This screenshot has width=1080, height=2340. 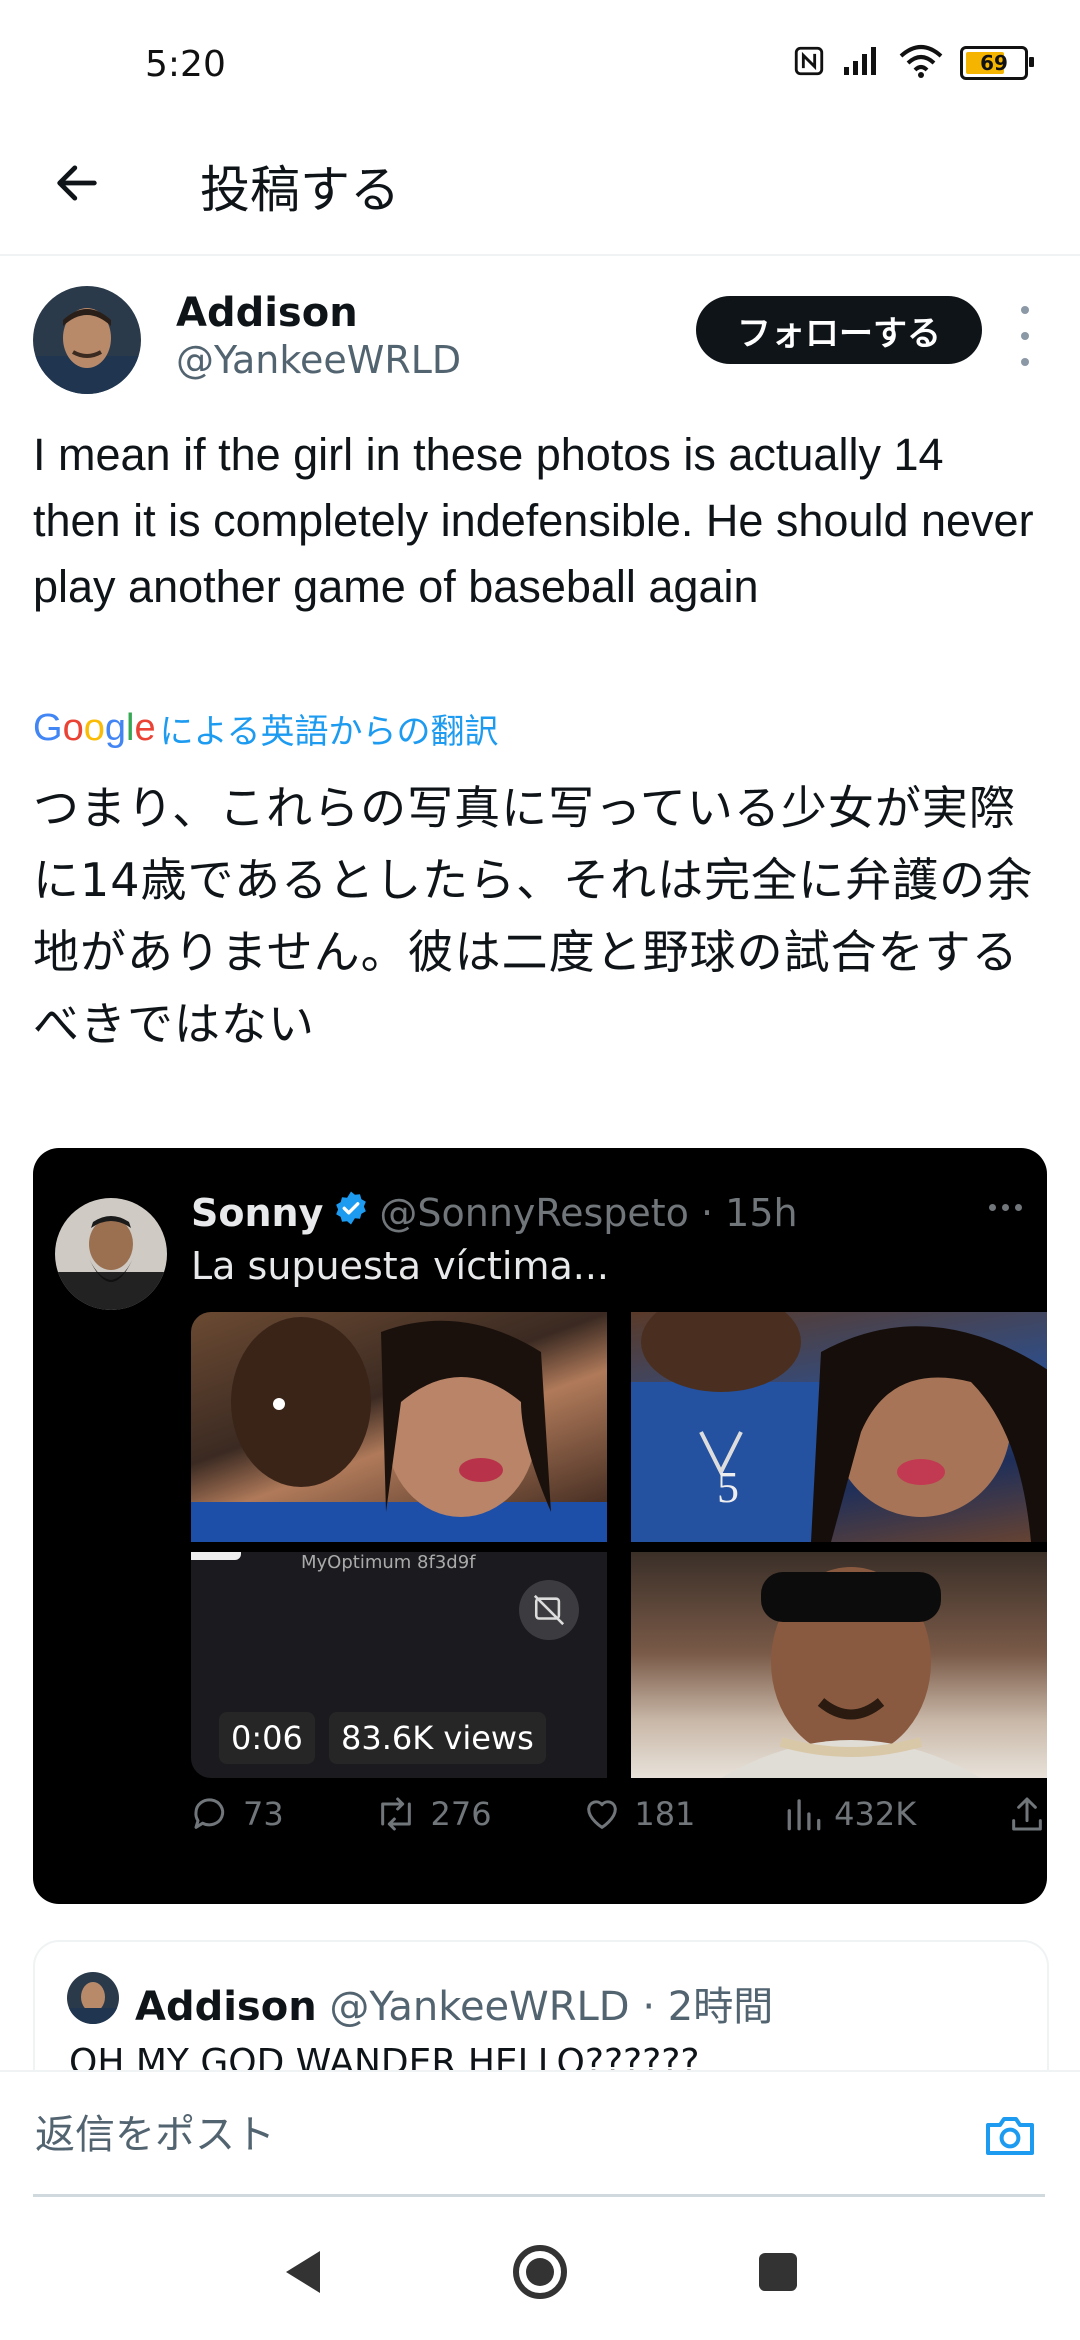 I want to click on embedded-header: Sonny @SonnyRespeto · 15h, so click(x=494, y=1212).